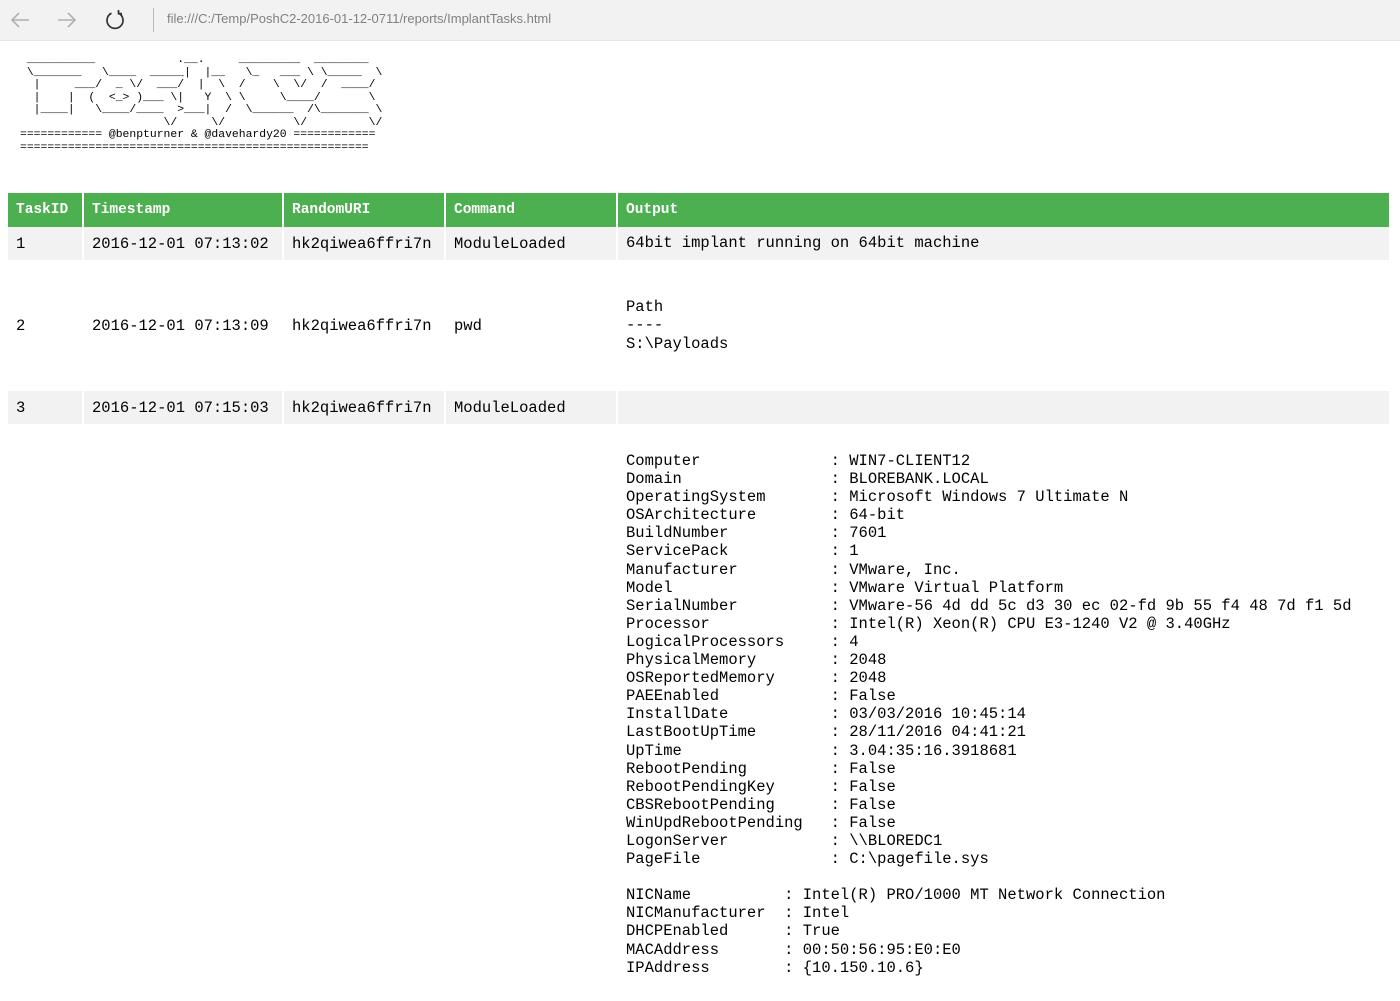  I want to click on cell-output, so click(1003, 407).